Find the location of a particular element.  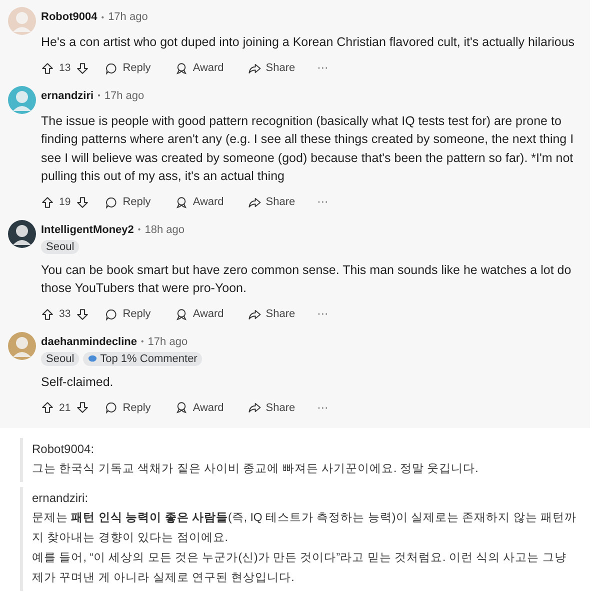

vote-count: 33 is located at coordinates (65, 314).